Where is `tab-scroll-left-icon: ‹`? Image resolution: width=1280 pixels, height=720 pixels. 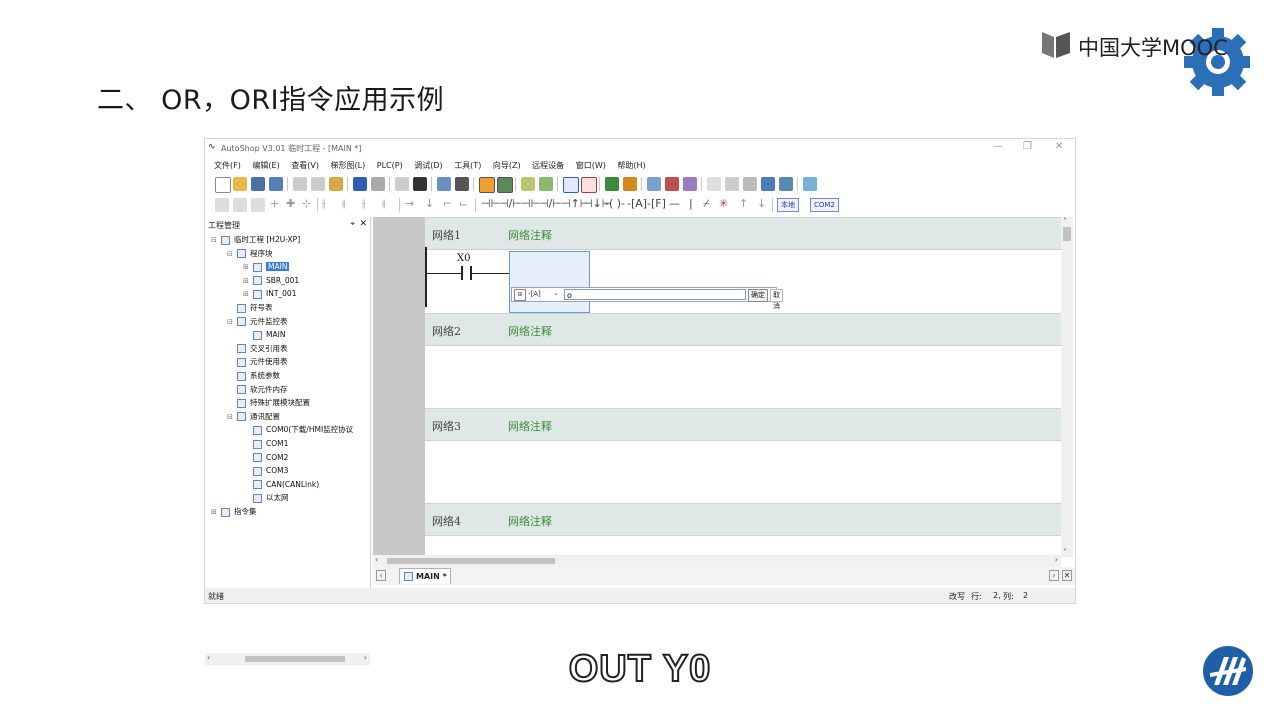 tab-scroll-left-icon: ‹ is located at coordinates (381, 575).